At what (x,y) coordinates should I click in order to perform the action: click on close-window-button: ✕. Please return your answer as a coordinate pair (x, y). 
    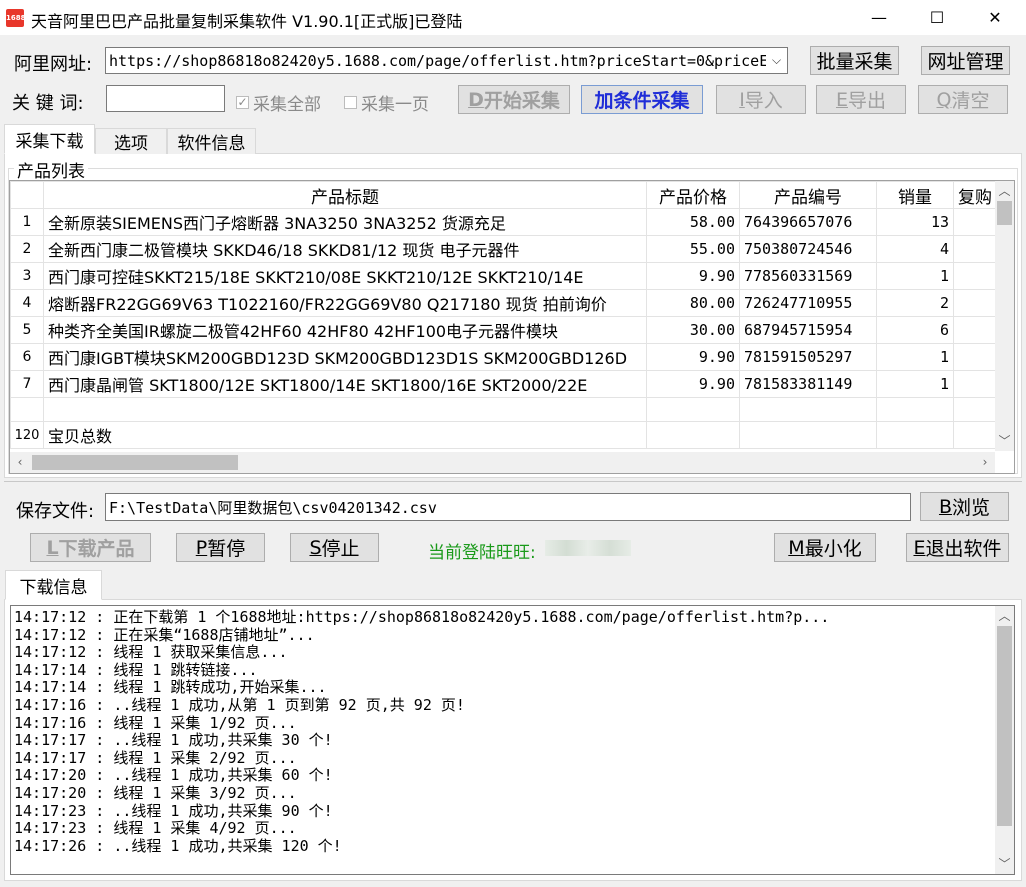
    Looking at the image, I should click on (995, 17).